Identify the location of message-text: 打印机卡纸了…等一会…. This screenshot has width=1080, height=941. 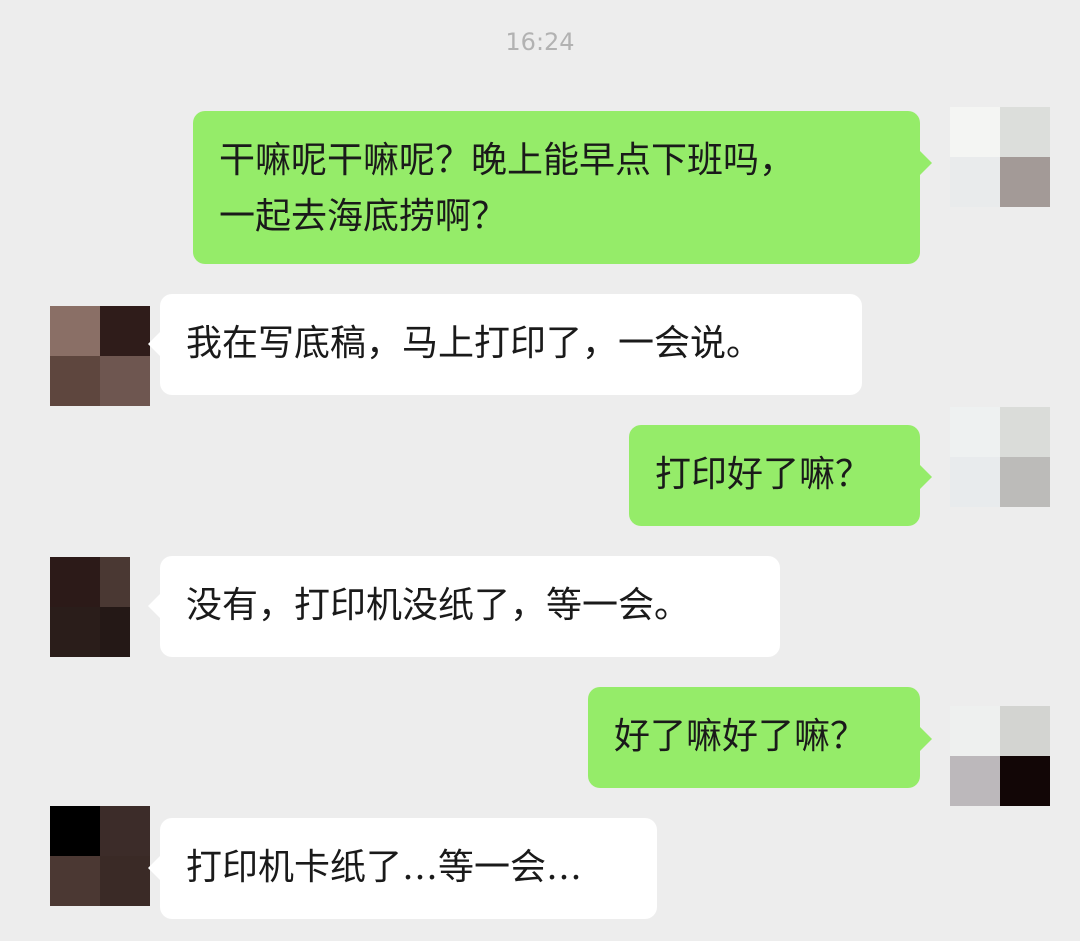
(384, 867).